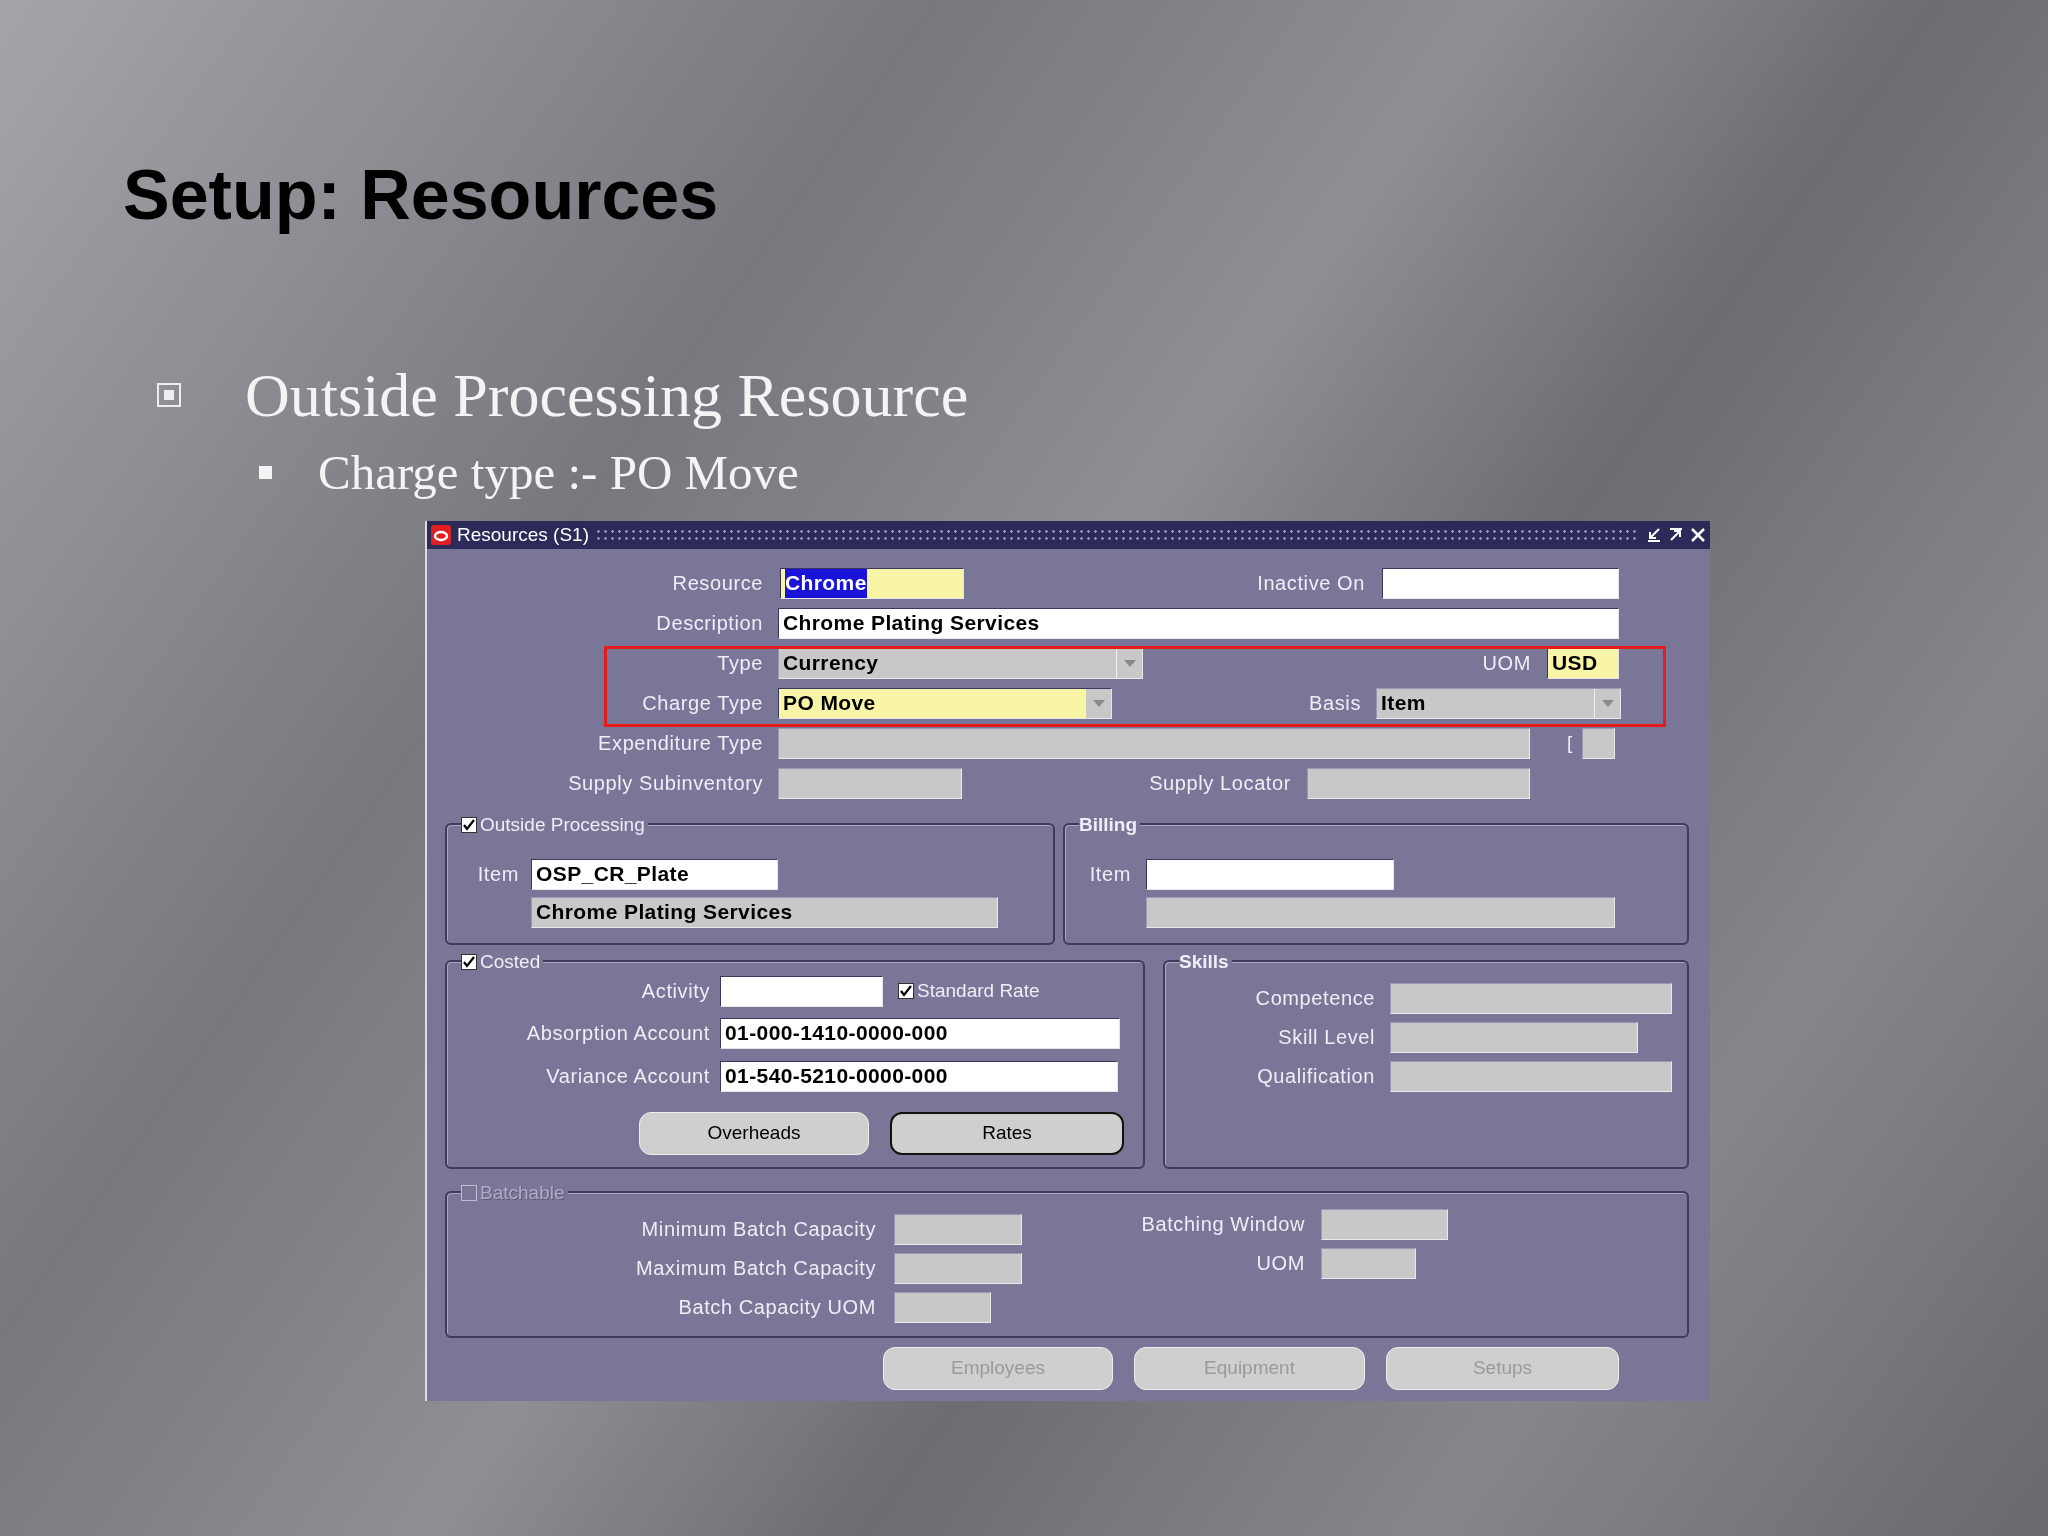  What do you see at coordinates (919, 1076) in the screenshot?
I see `text-field: 01-540-5210-0000-000` at bounding box center [919, 1076].